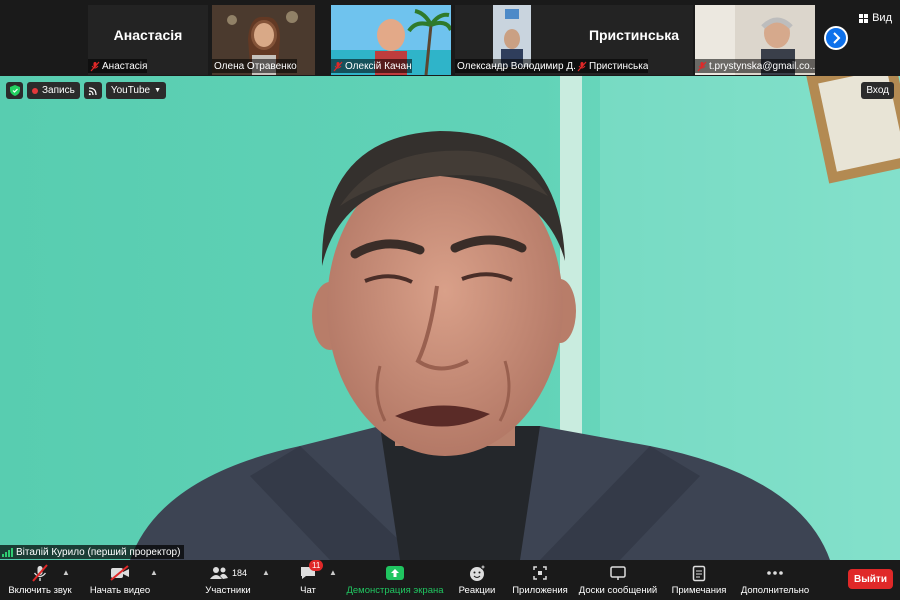 The image size is (900, 600). I want to click on record-label: Запись, so click(58, 90).